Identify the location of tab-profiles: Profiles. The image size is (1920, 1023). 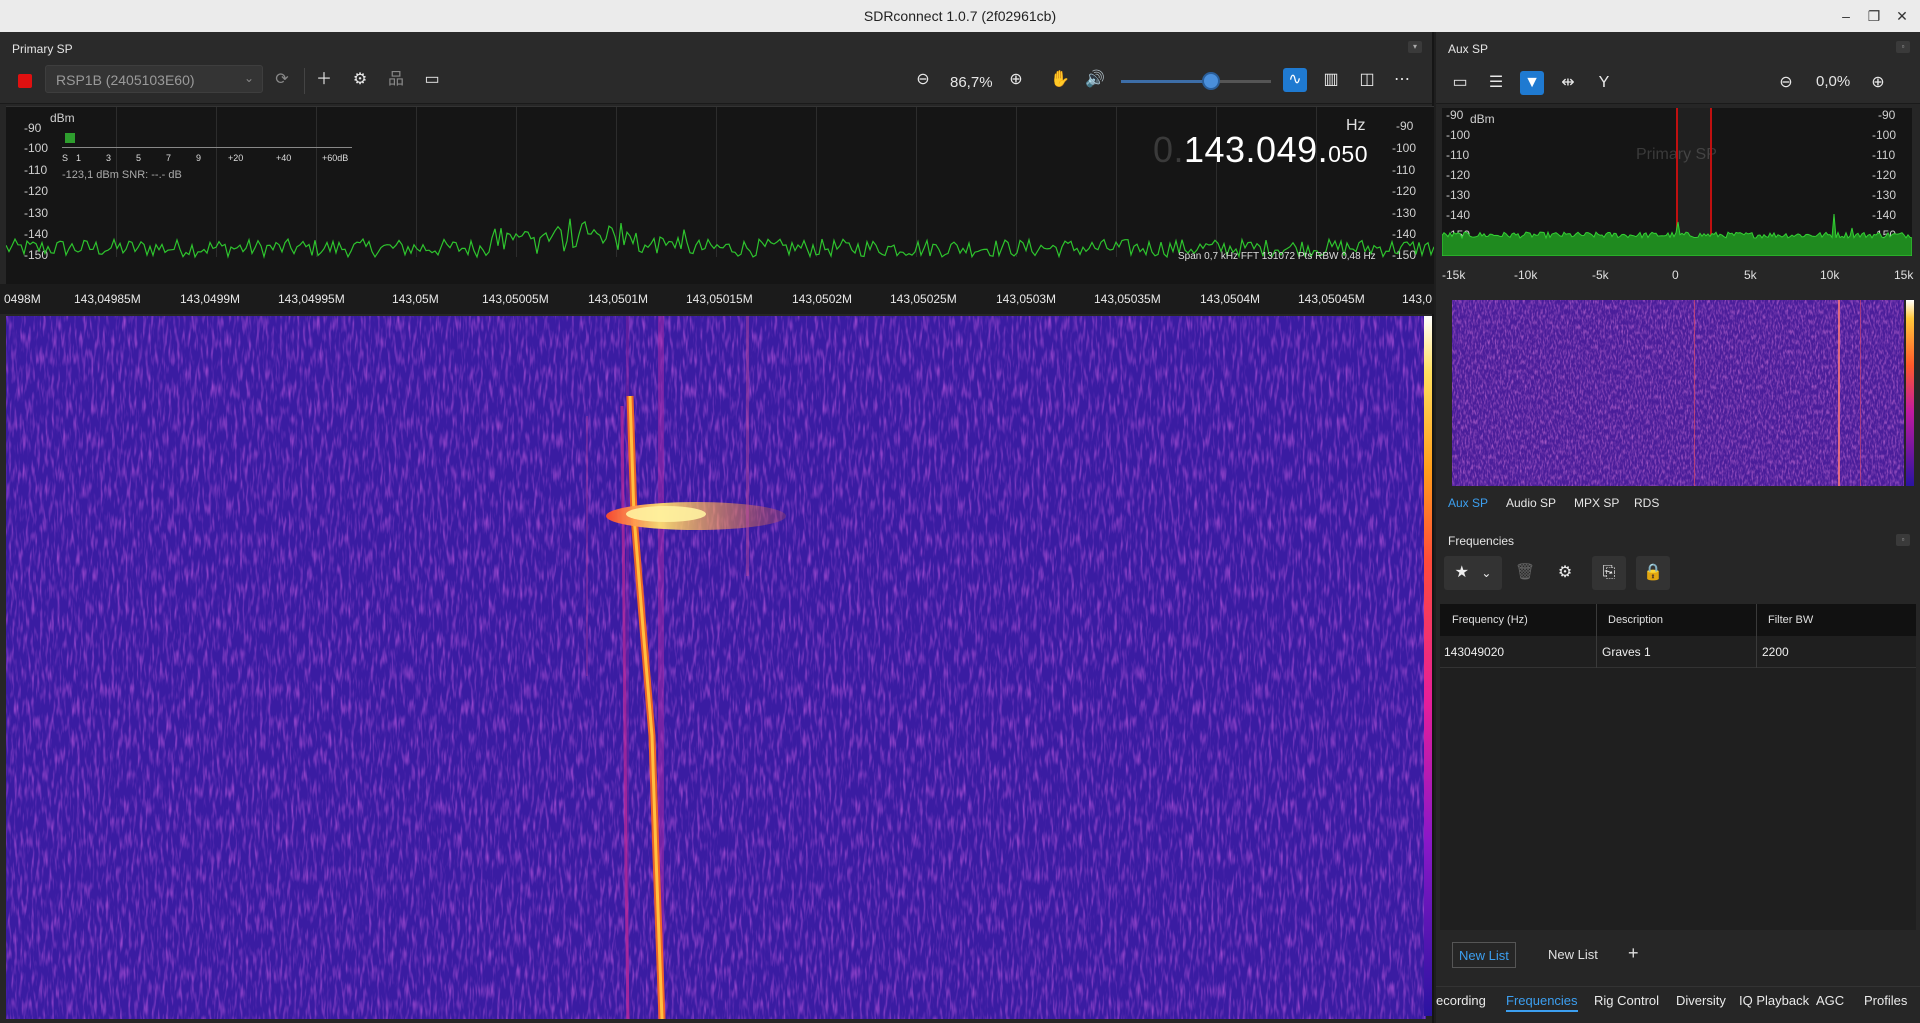
(1885, 1000).